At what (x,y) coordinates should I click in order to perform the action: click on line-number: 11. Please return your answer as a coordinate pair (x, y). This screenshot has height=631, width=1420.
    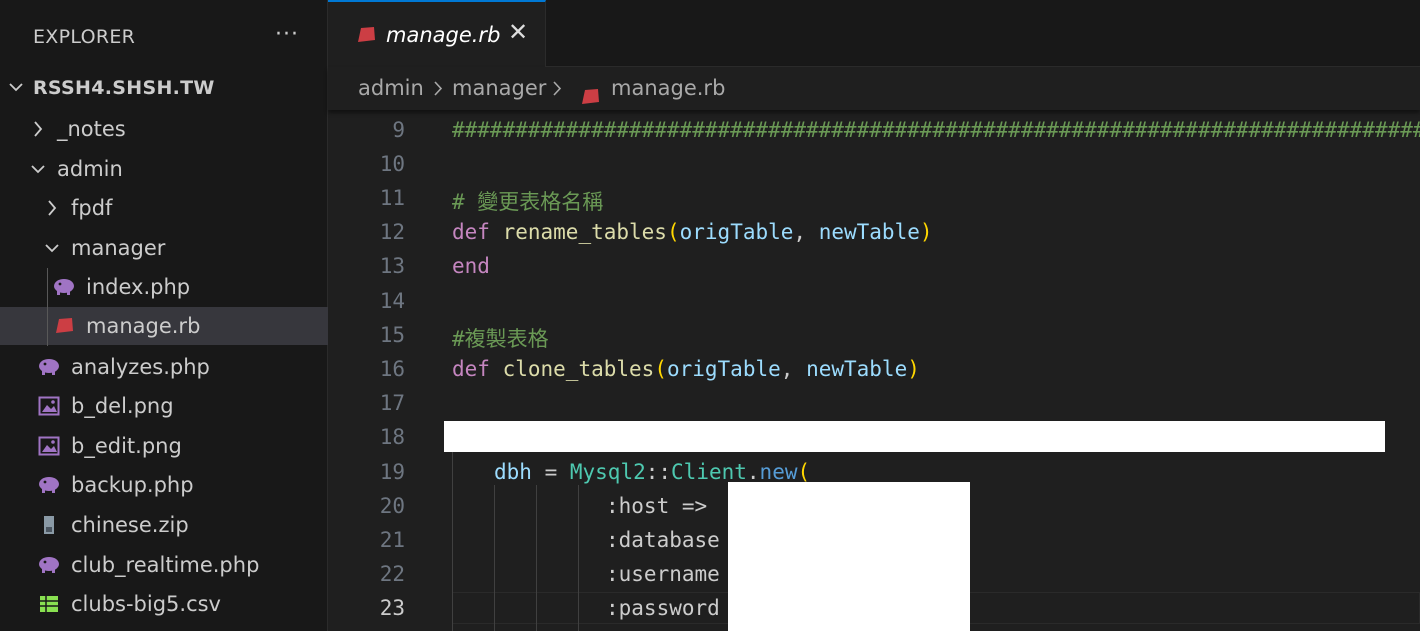
    Looking at the image, I should click on (392, 198).